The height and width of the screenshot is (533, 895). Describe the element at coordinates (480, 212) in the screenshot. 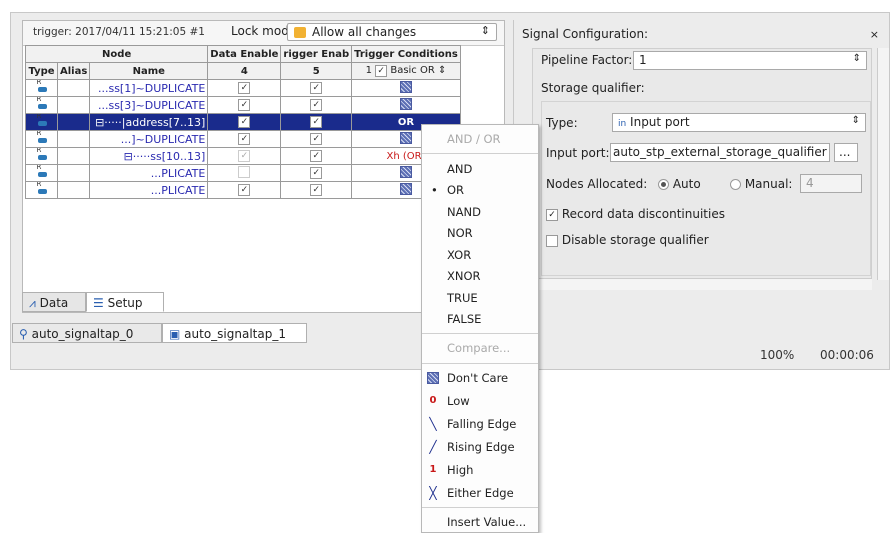

I see `menu-item-nand: NAND` at that location.